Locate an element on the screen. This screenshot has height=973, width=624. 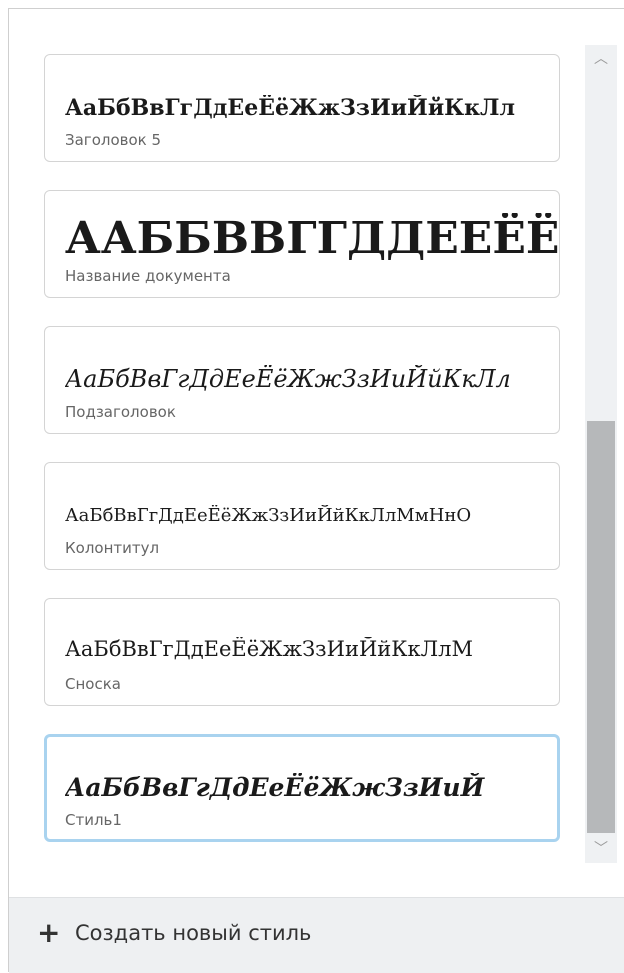
chevron-up-icon: ︿ is located at coordinates (601, 59).